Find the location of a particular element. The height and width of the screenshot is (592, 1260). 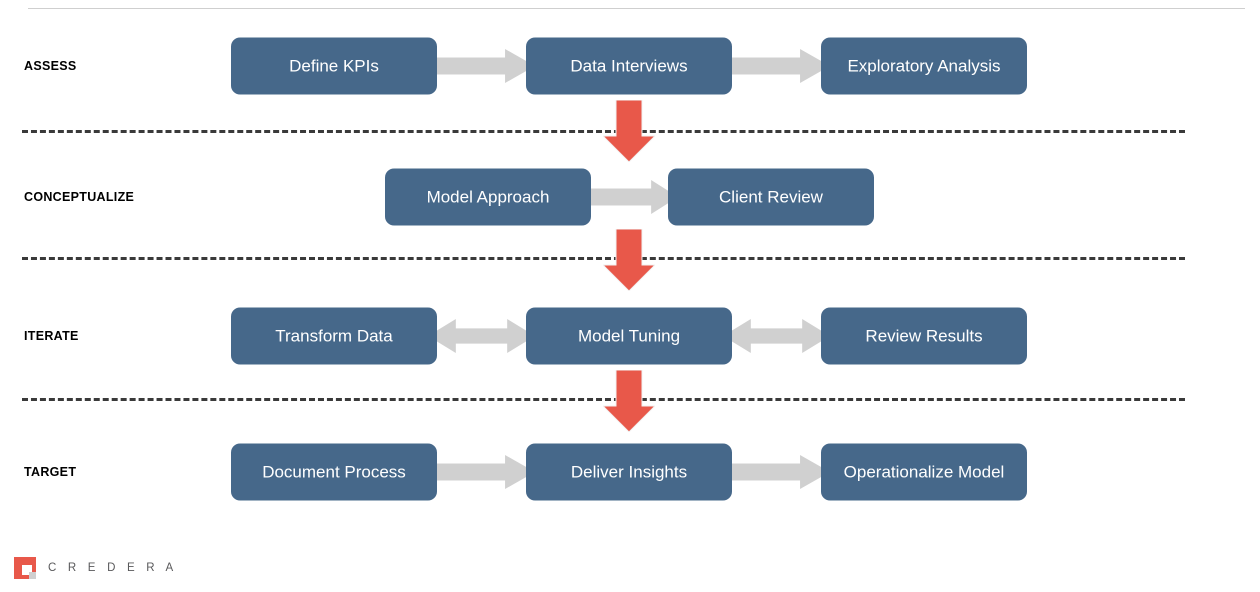

process-step-box: Exploratory Analysis is located at coordinates (924, 66).